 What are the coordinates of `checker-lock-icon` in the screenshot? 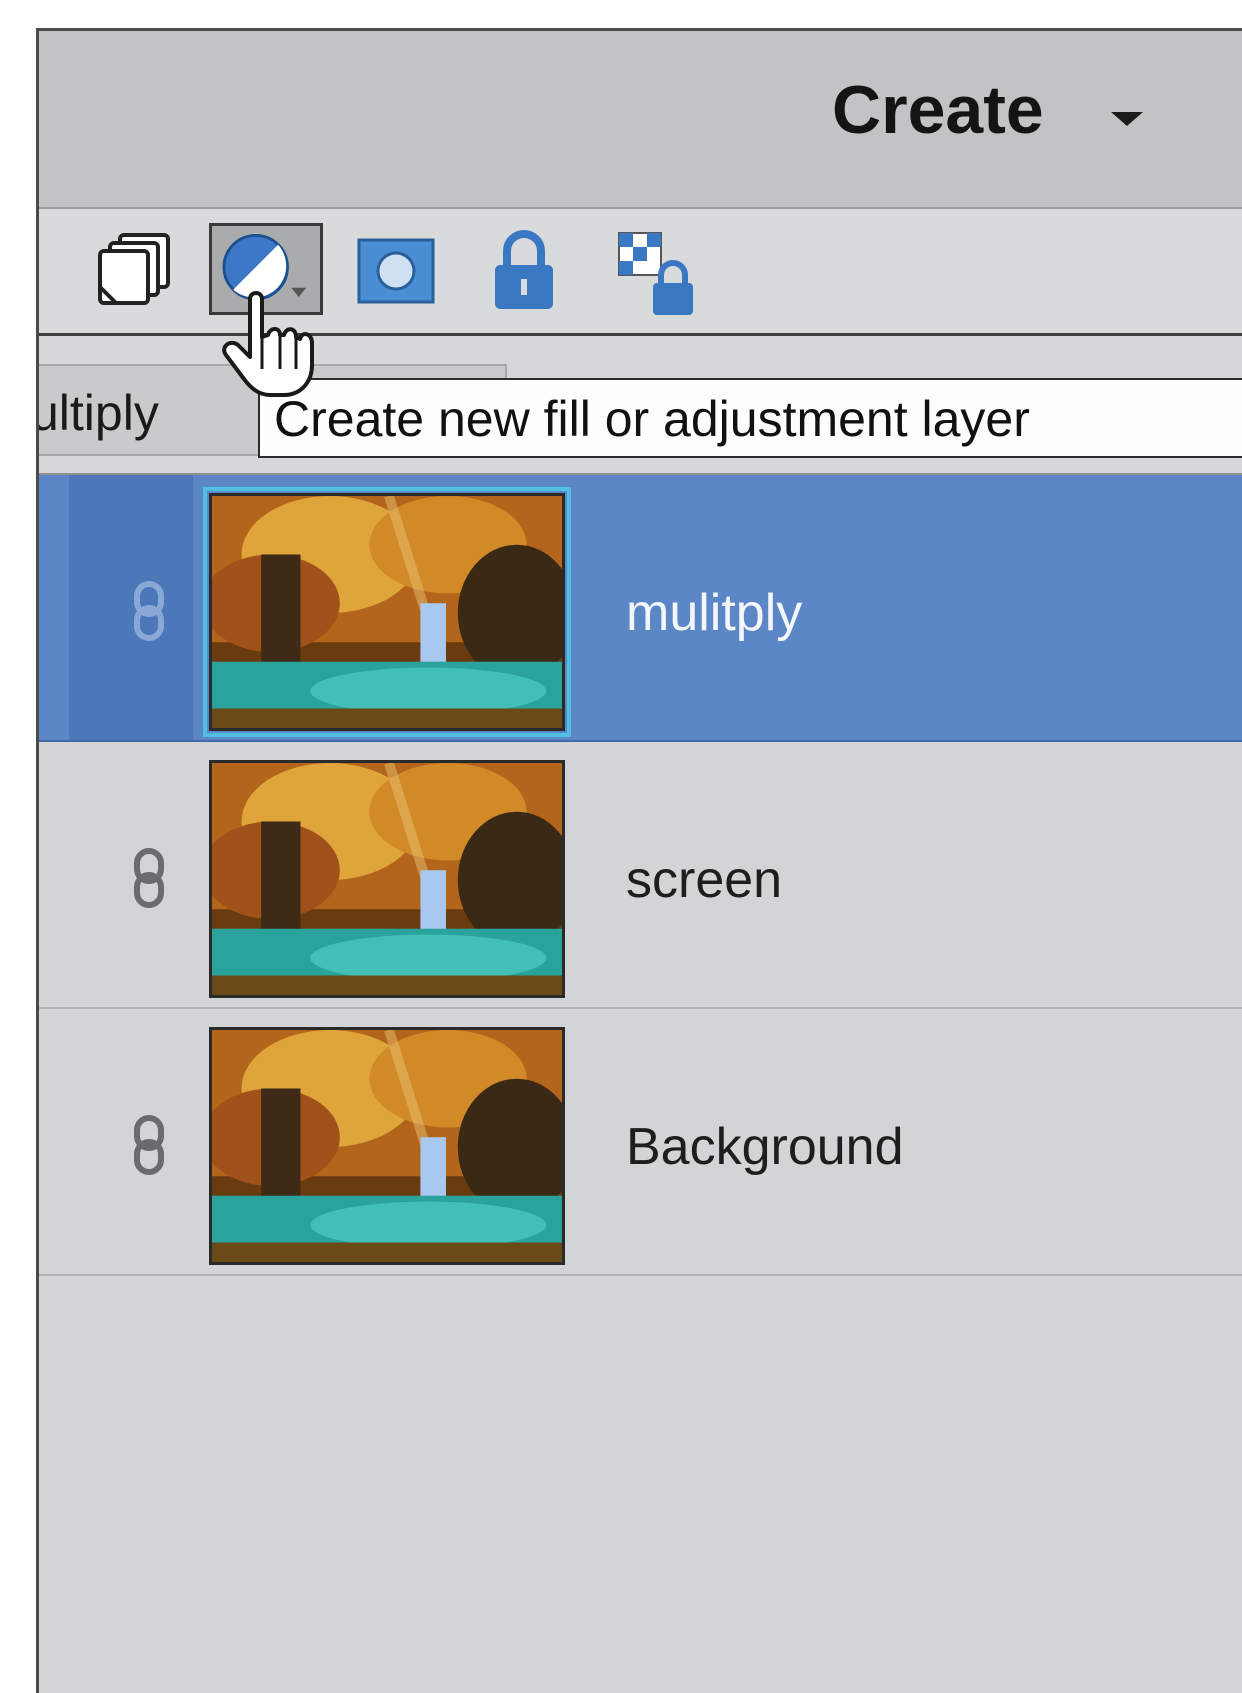 It's located at (655, 273).